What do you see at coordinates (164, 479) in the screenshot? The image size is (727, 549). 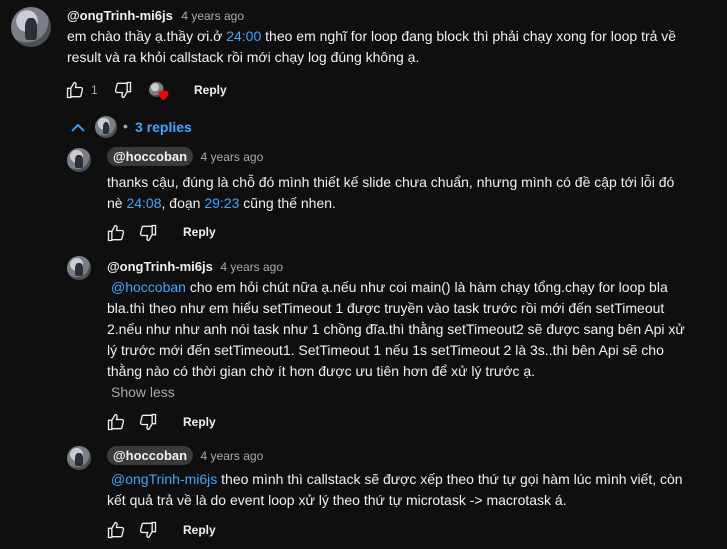 I see `mention-link: @ongTrinh-mi6js` at bounding box center [164, 479].